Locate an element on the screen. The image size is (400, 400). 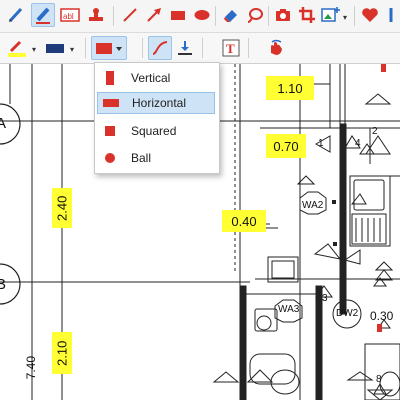
highlighter-icon is located at coordinates (43, 15).